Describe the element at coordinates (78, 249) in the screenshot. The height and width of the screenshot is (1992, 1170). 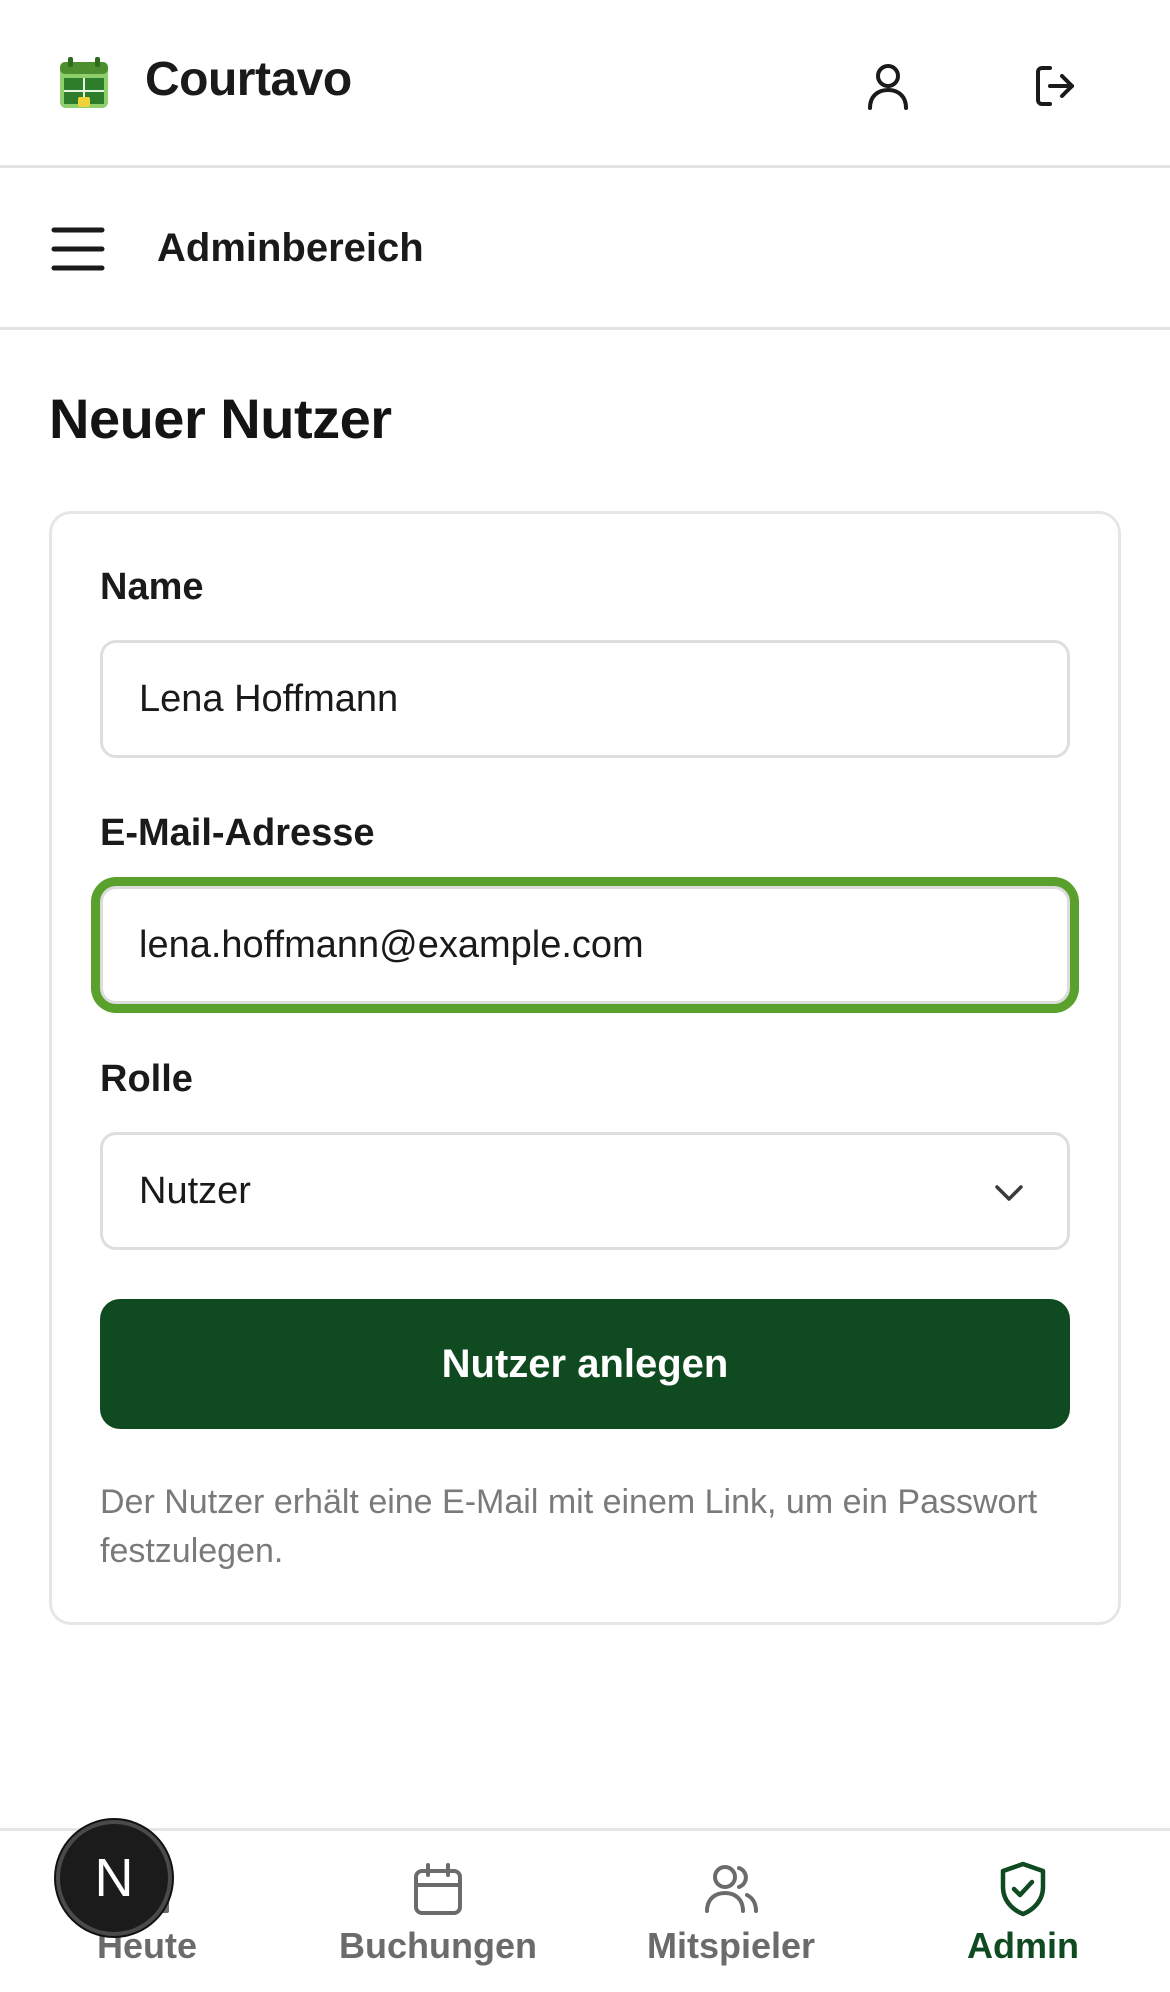
I see `hamburger-menu-icon` at that location.